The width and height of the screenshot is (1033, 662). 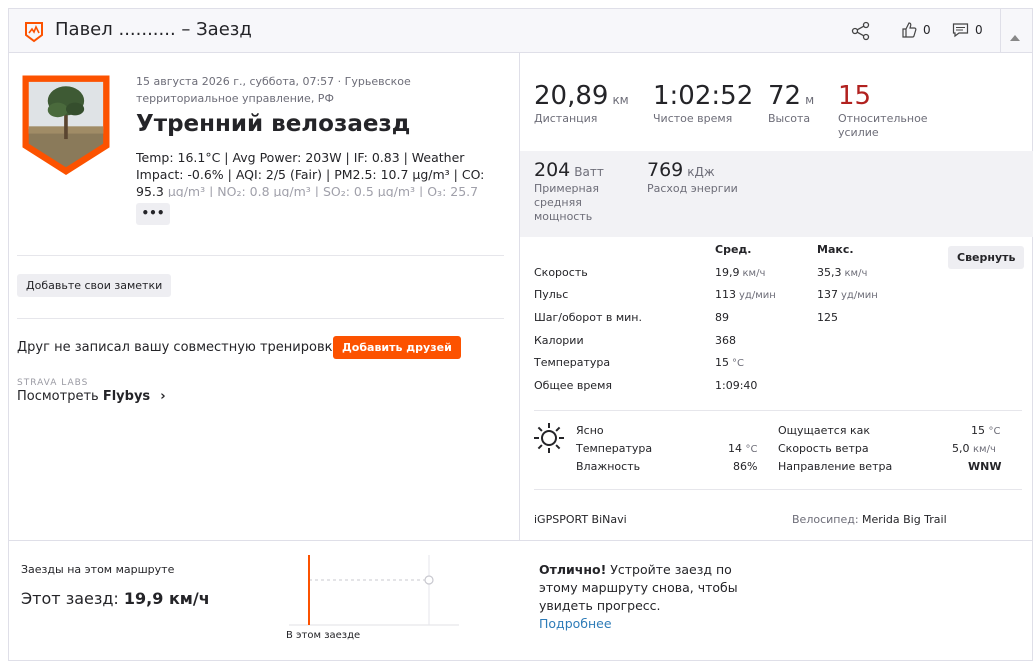 I want to click on row-avg: 15 °C, so click(x=729, y=362).